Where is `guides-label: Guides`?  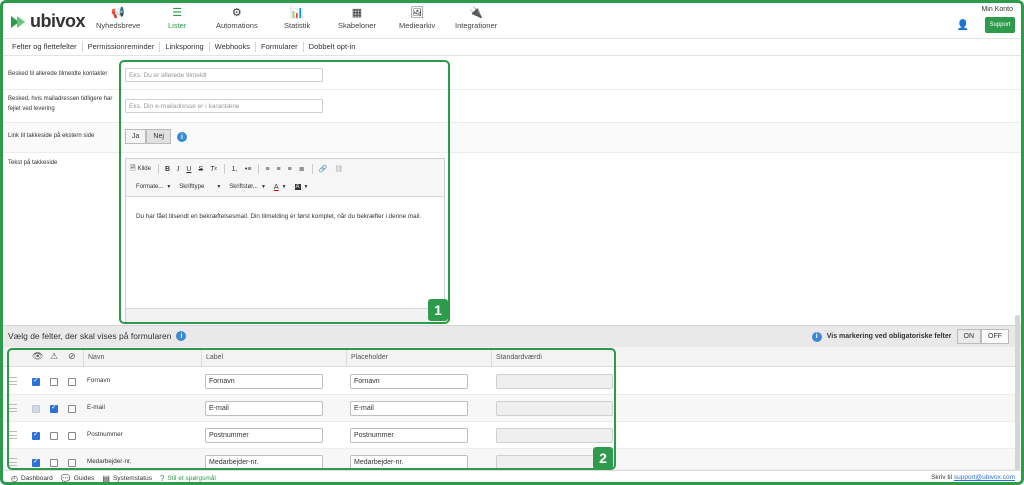 guides-label: Guides is located at coordinates (84, 478).